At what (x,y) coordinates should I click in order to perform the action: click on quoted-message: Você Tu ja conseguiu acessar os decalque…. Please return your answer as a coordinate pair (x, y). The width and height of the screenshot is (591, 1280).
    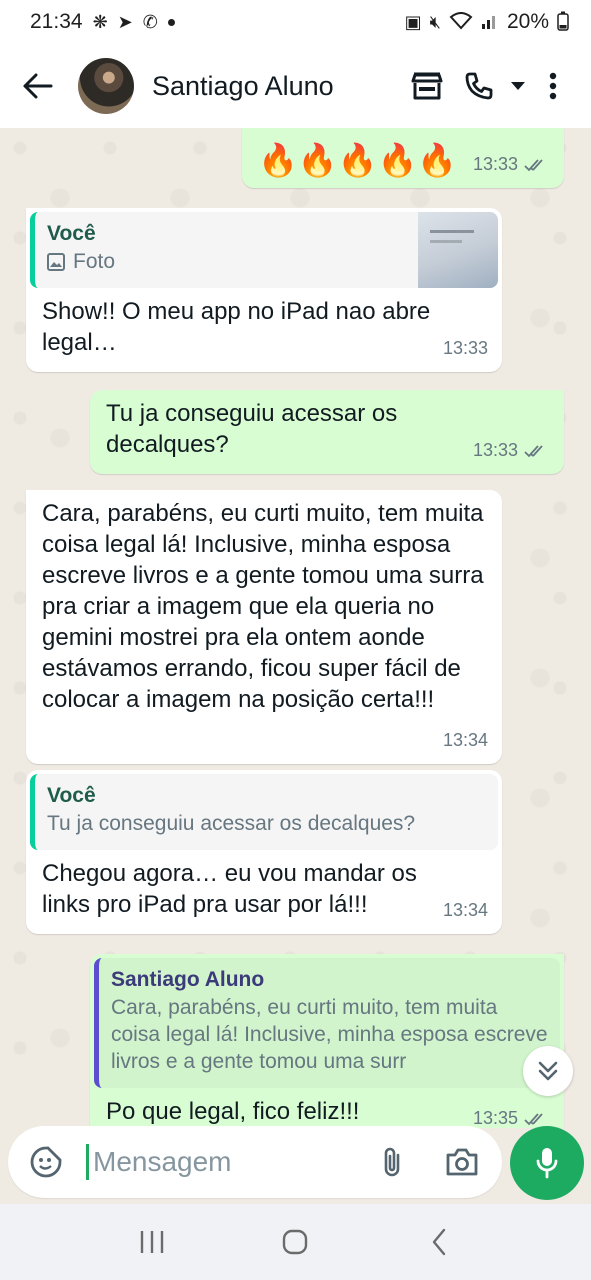
    Looking at the image, I should click on (264, 812).